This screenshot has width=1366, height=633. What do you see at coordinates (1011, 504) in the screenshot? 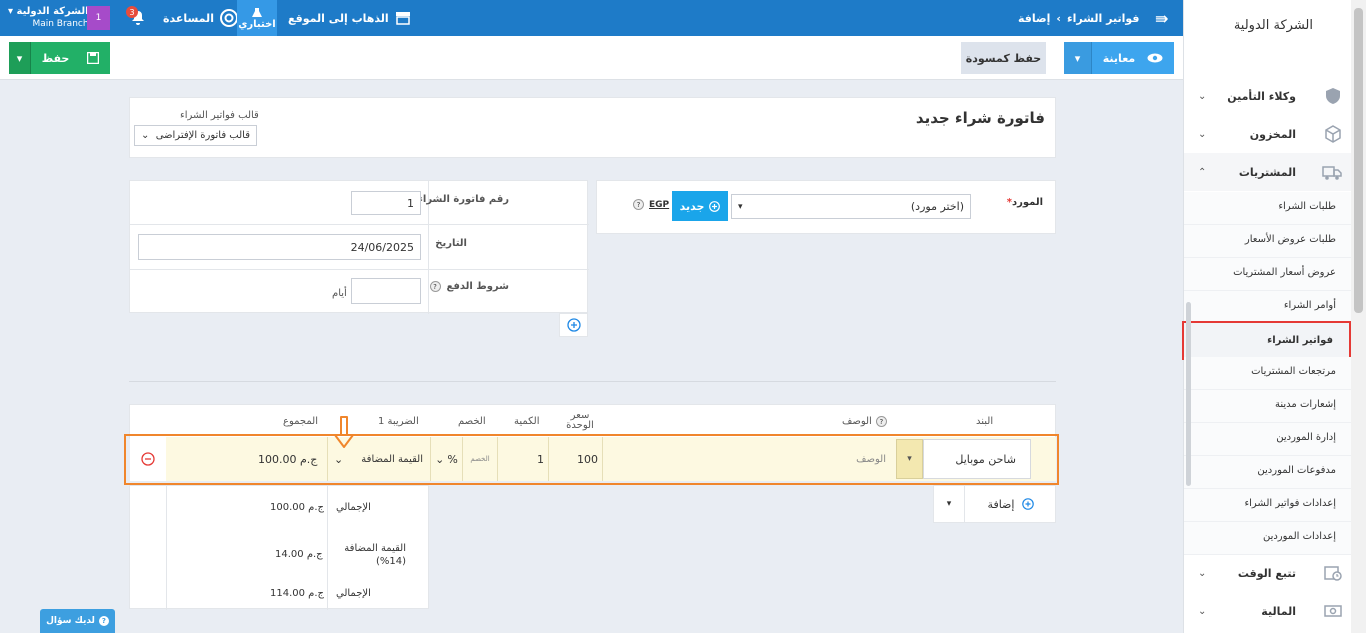
I see `add-item-button: إضافة` at bounding box center [1011, 504].